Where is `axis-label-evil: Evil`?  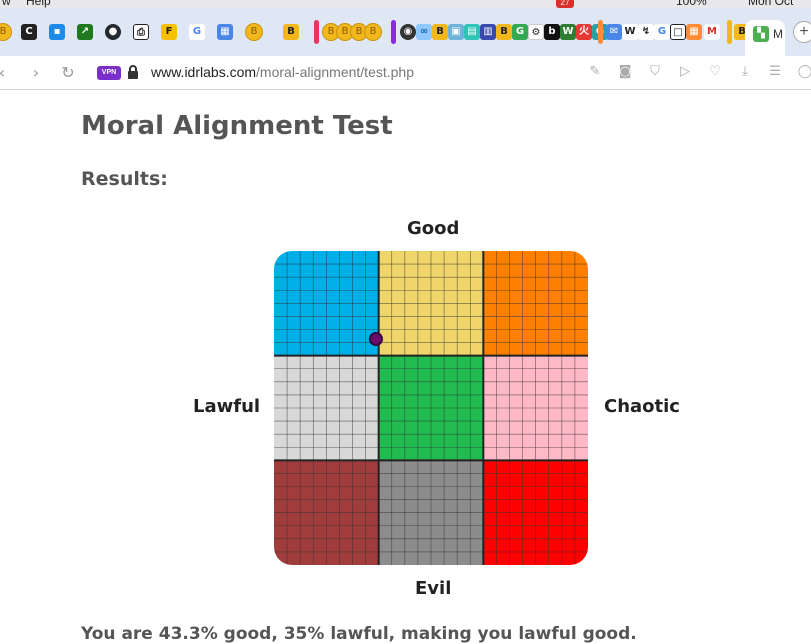 axis-label-evil: Evil is located at coordinates (433, 588).